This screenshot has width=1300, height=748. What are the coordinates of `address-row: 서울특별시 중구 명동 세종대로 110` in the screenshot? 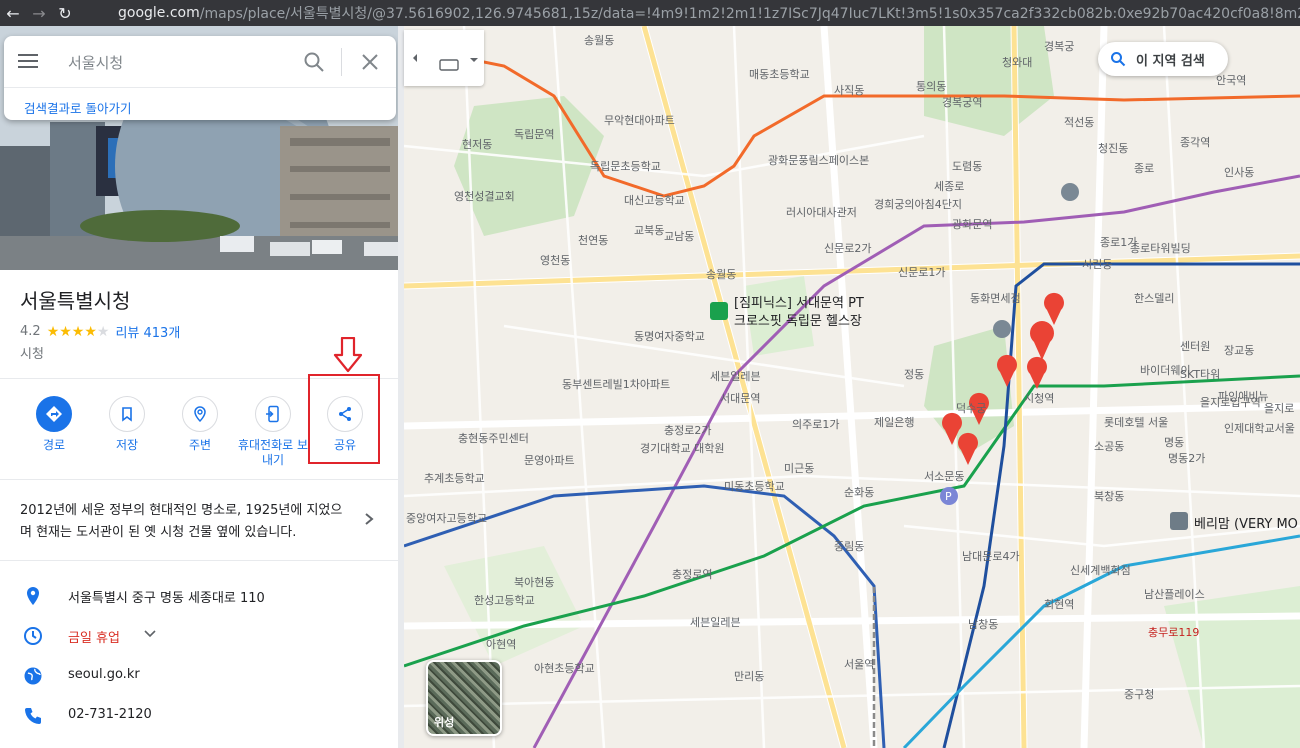 It's located at (199, 597).